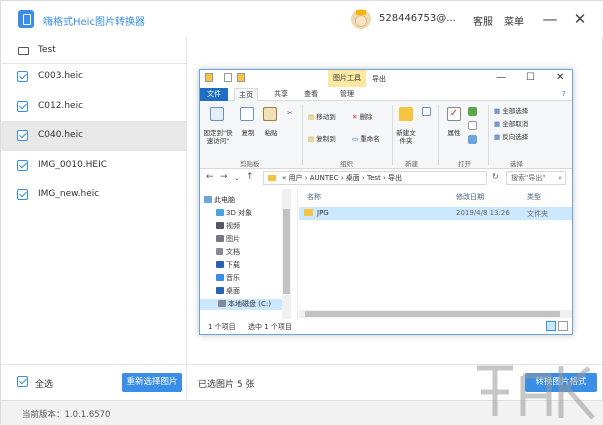 This screenshot has height=425, width=603. What do you see at coordinates (454, 133) in the screenshot?
I see `properties-button: 属性` at bounding box center [454, 133].